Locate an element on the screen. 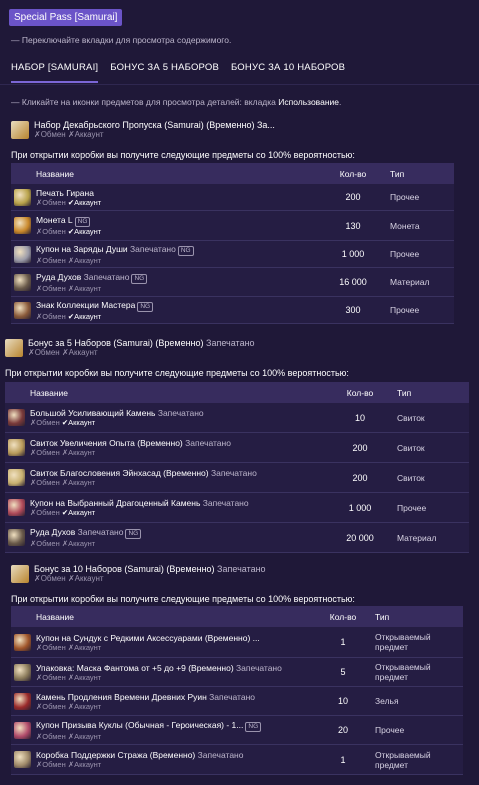 Image resolution: width=479 pixels, height=785 pixels. tab-bonus-5: БОНУС ЗА 5 НАБОРОВ is located at coordinates (164, 72).